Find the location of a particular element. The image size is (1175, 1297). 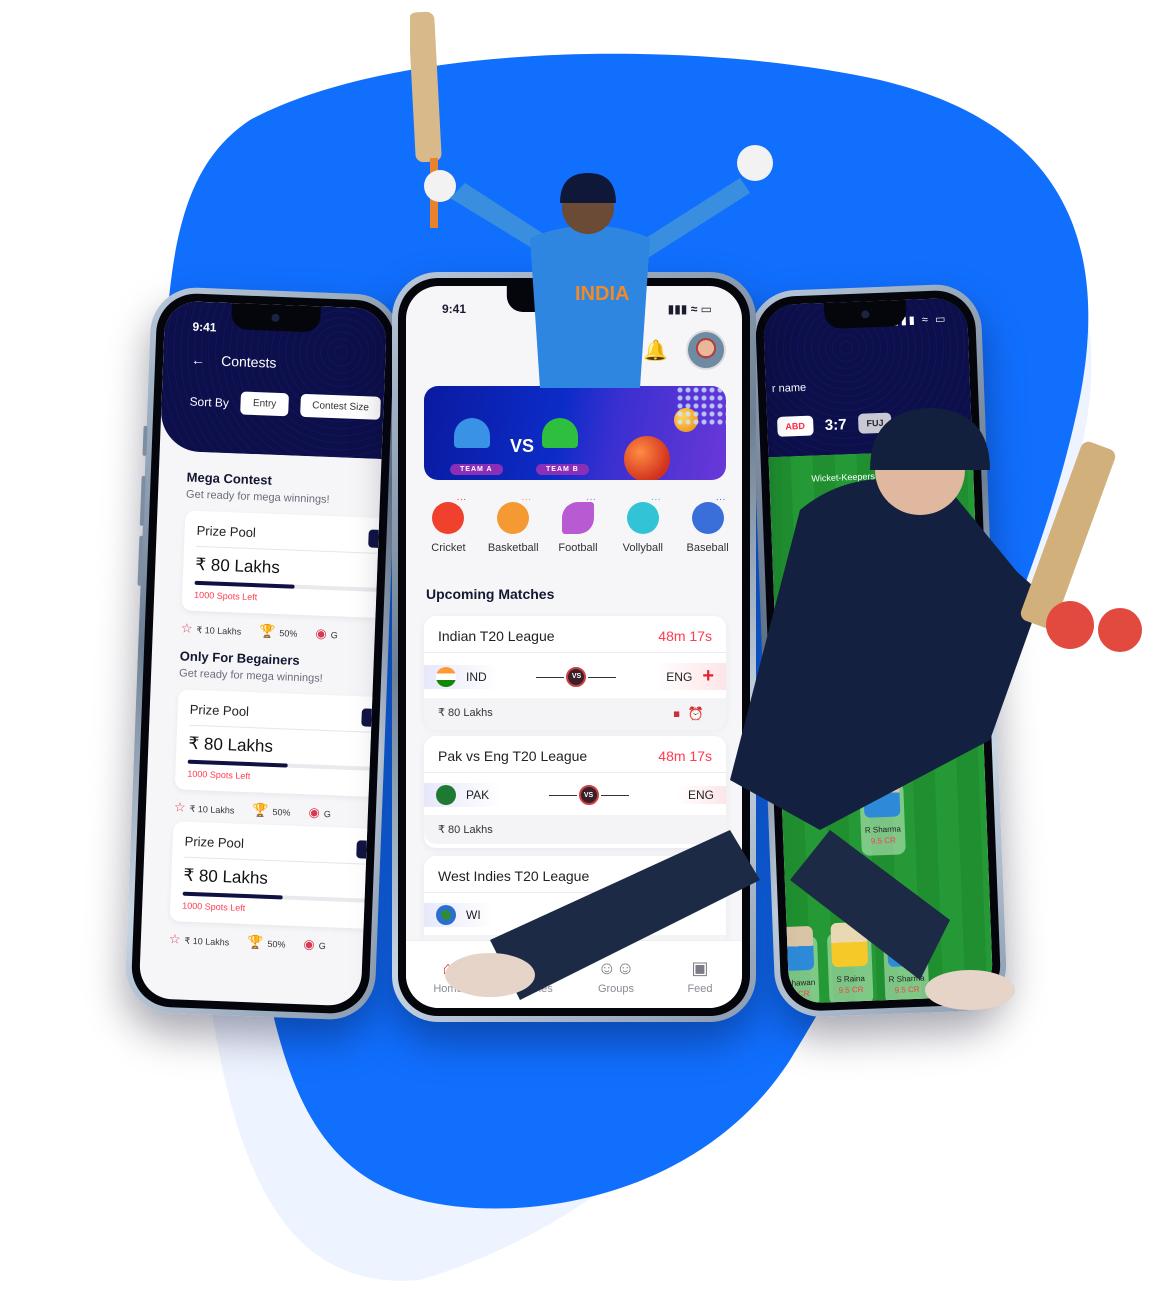

section-title: Mega Contest is located at coordinates (229, 478).